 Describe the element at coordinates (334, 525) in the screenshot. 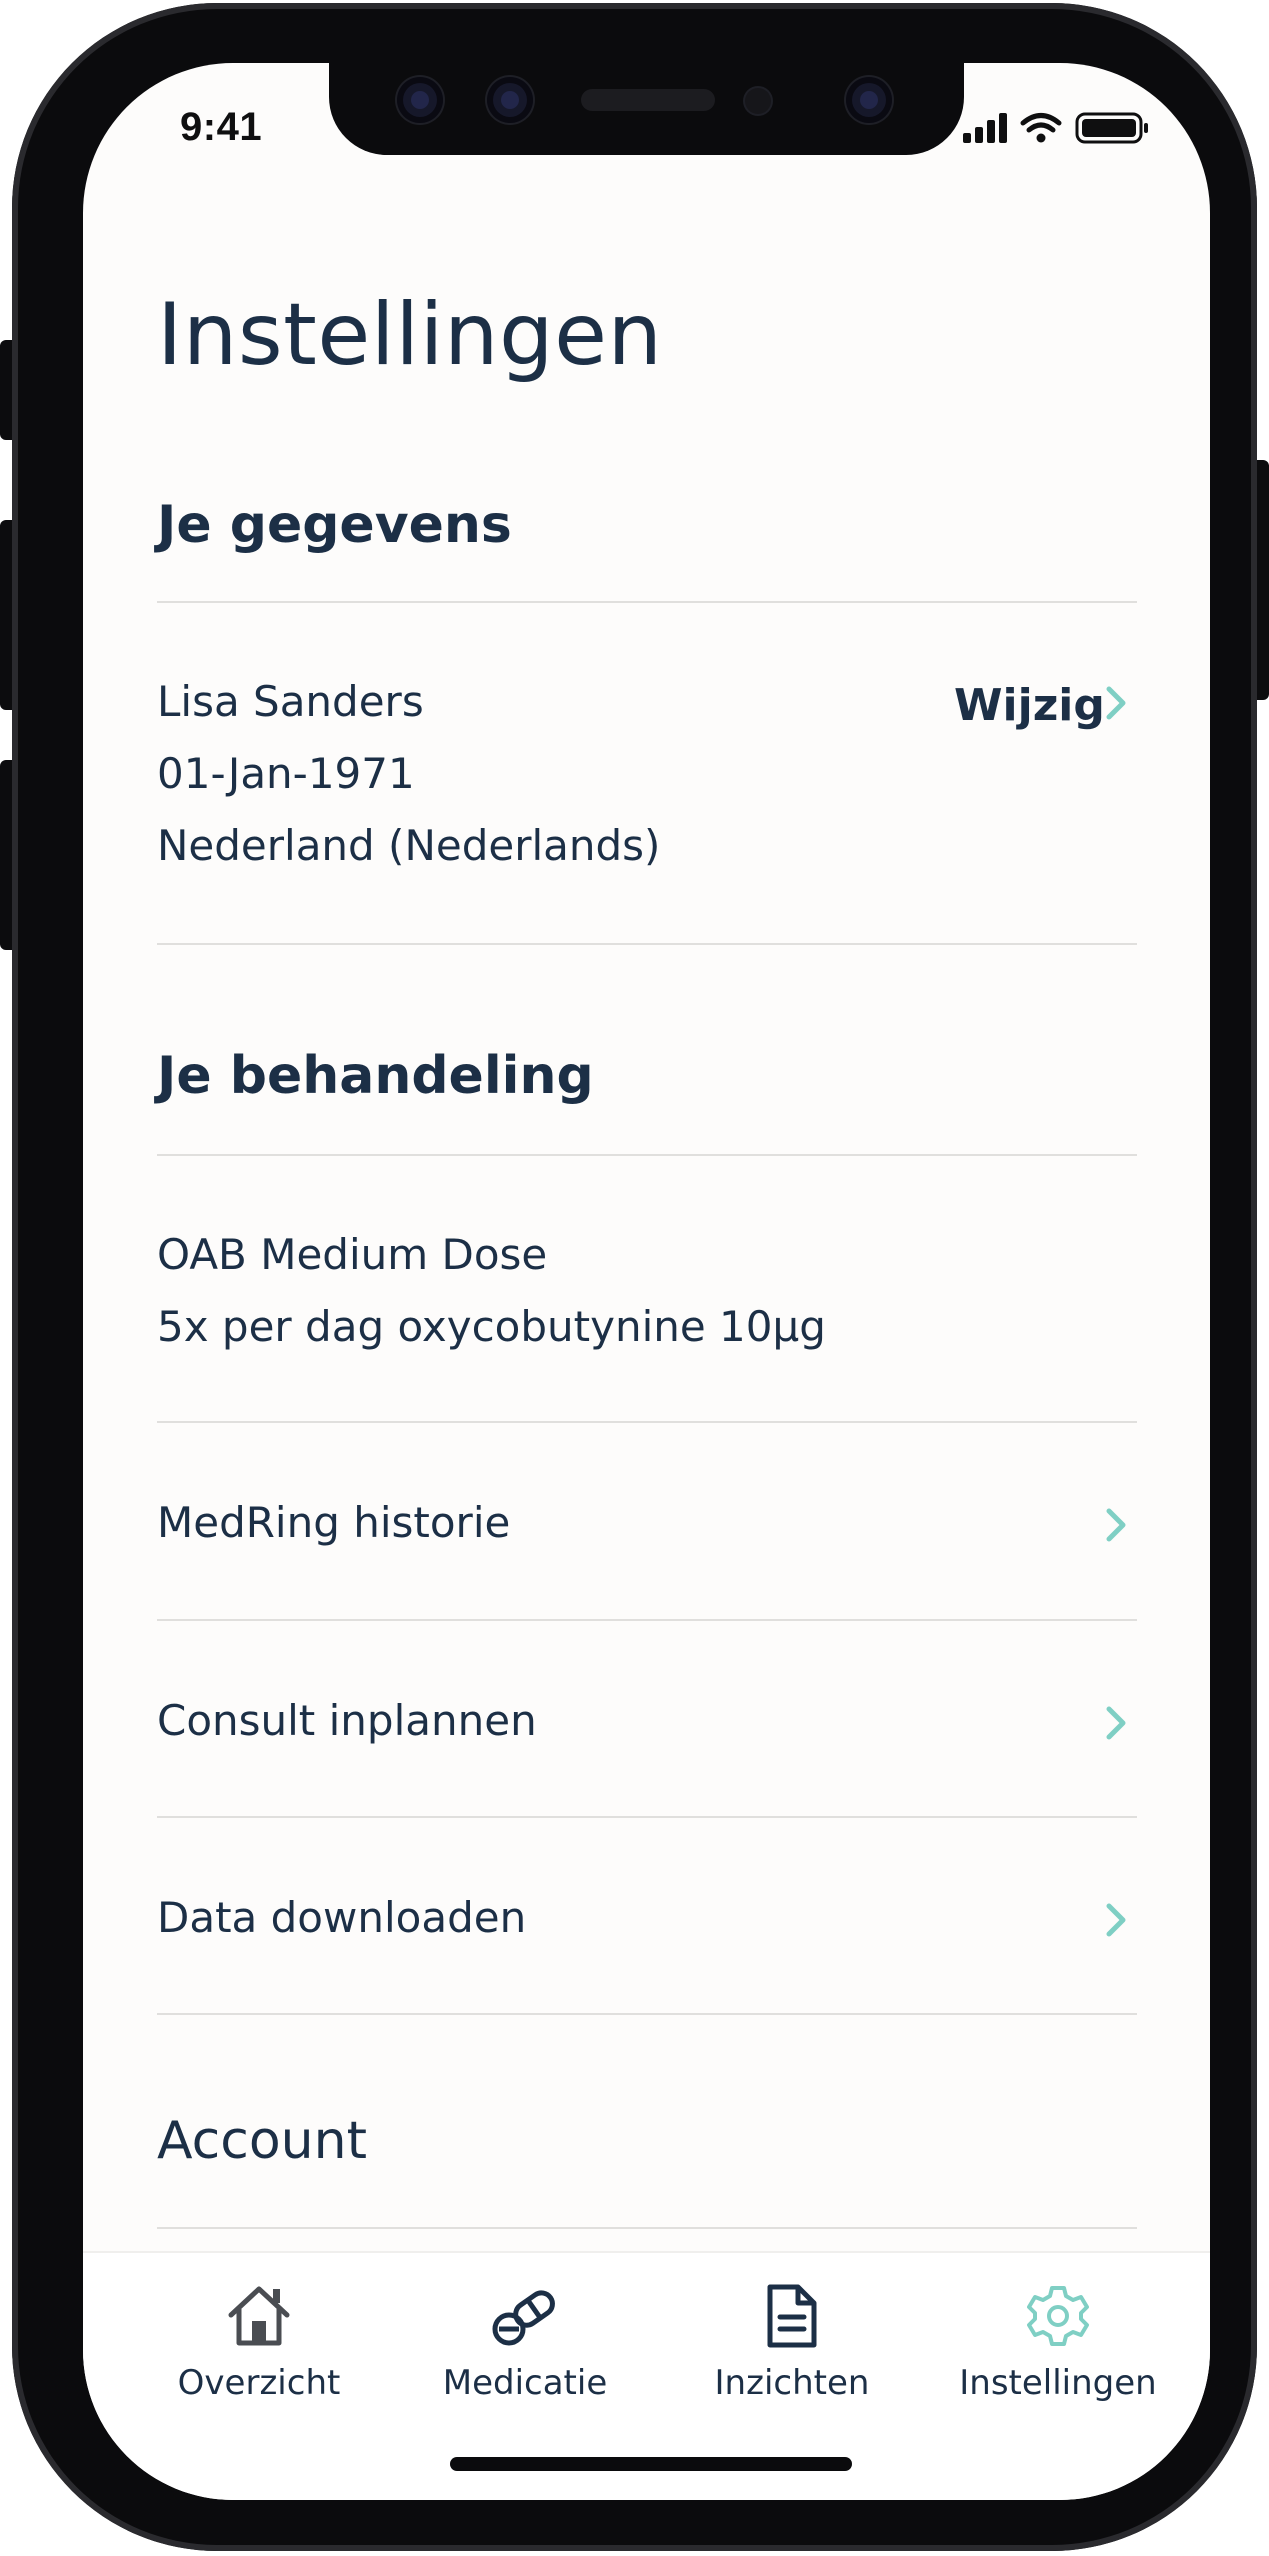

I see `section-title-personal: Je gegevens` at that location.